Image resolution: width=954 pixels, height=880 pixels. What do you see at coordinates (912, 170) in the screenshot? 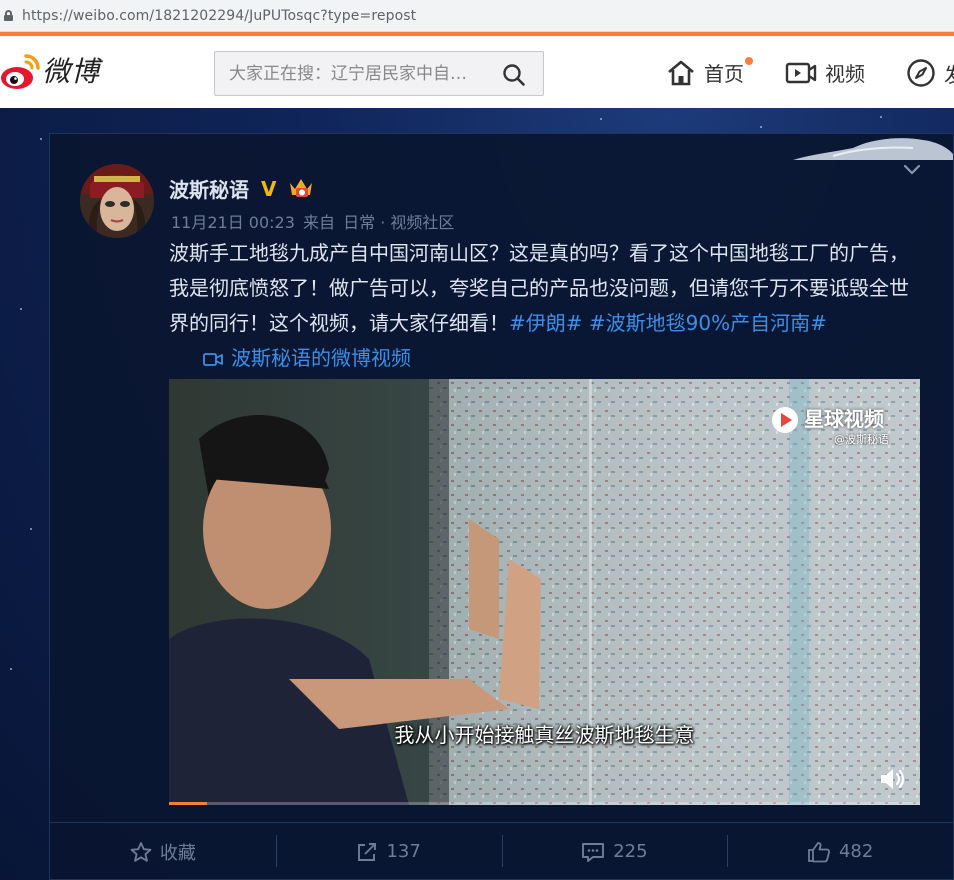
I see `chevron-down-icon` at bounding box center [912, 170].